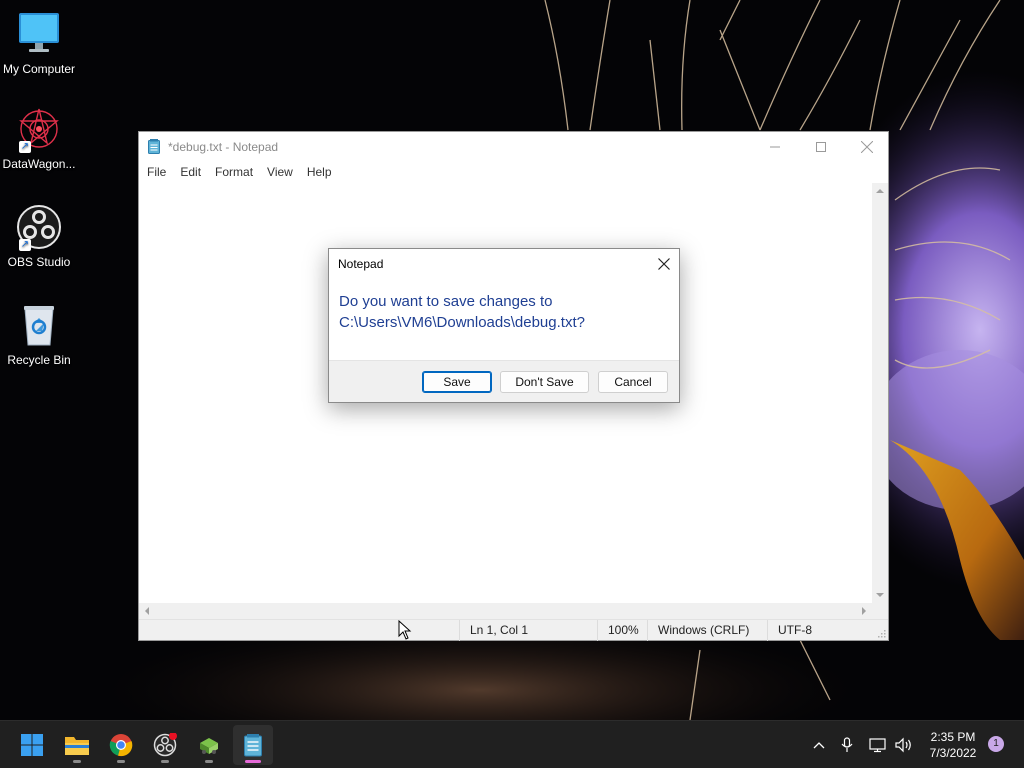 The image size is (1024, 768). I want to click on minimize-icon, so click(775, 146).